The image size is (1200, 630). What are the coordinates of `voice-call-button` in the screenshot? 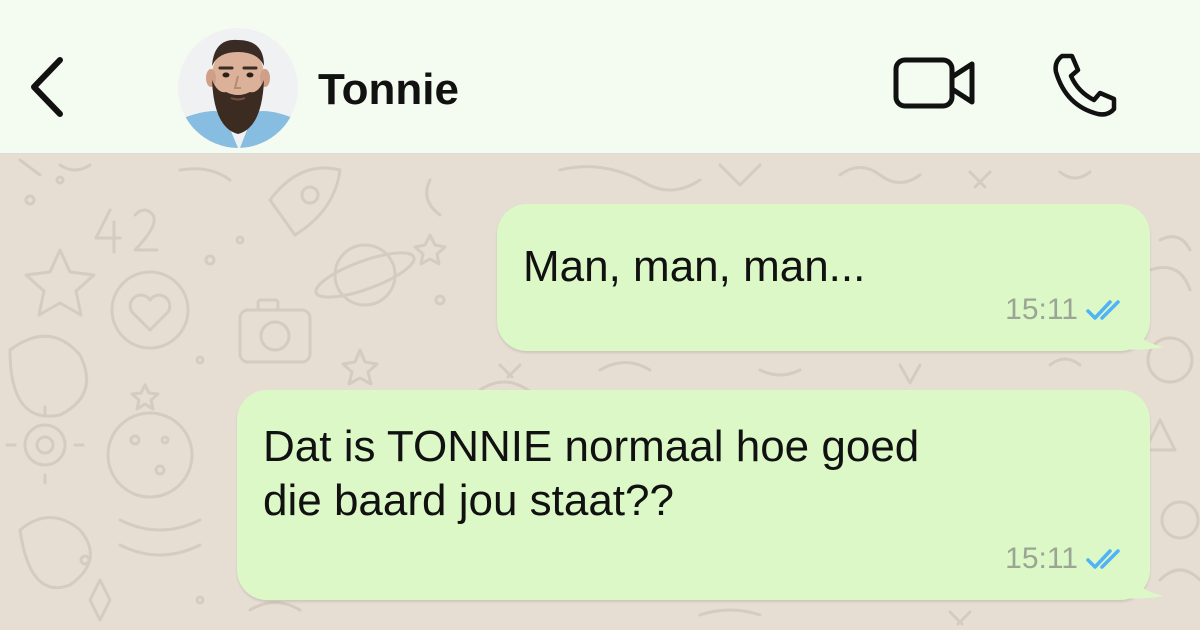 It's located at (1084, 84).